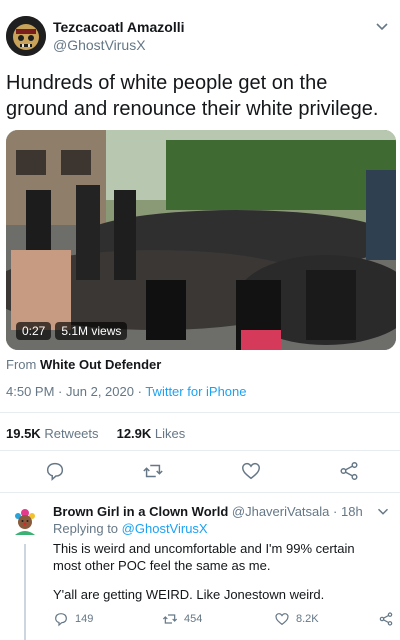 The width and height of the screenshot is (400, 640). I want to click on tweet-client: Twitter for iPhone, so click(195, 391).